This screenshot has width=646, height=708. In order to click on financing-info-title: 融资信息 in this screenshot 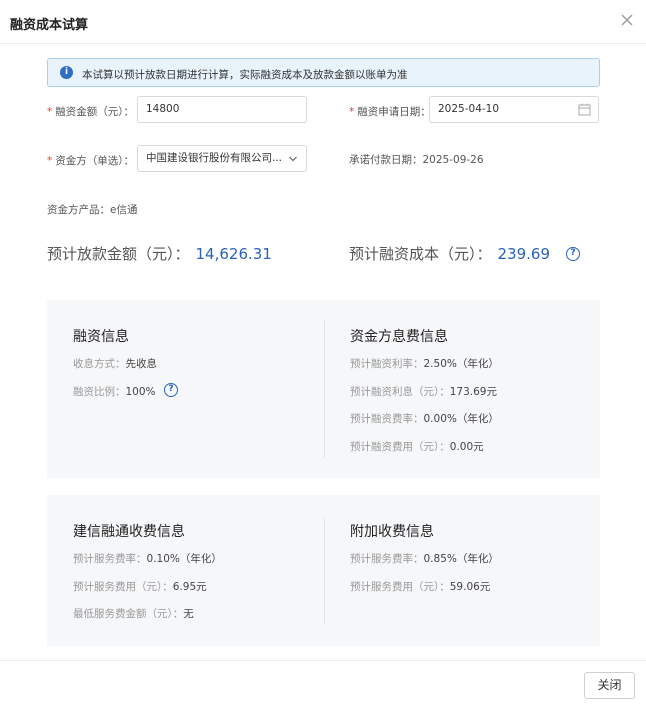, I will do `click(101, 337)`.